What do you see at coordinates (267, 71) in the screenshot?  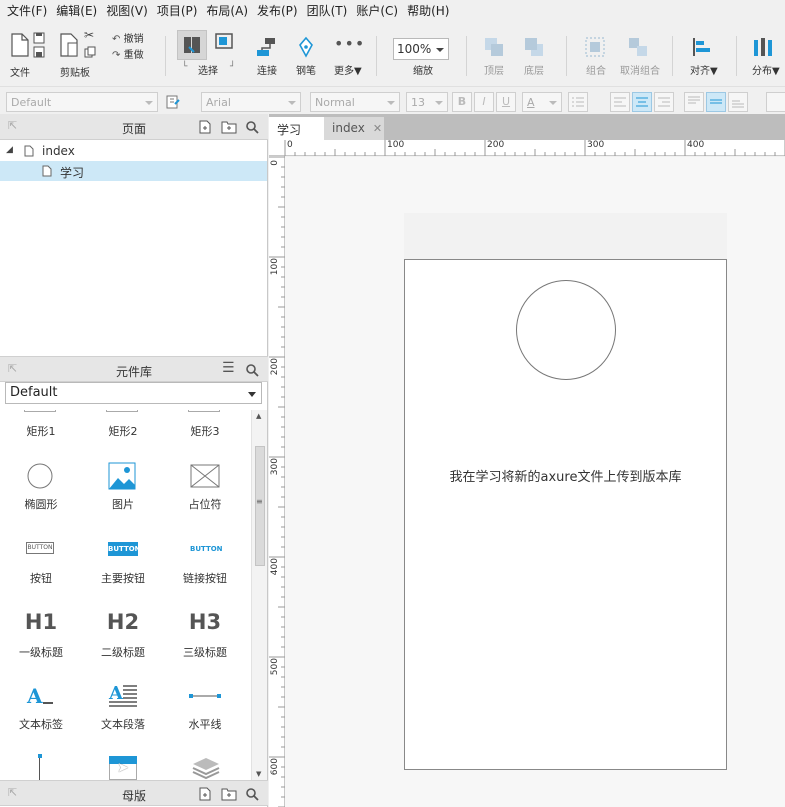 I see `connect-label: 连接` at bounding box center [267, 71].